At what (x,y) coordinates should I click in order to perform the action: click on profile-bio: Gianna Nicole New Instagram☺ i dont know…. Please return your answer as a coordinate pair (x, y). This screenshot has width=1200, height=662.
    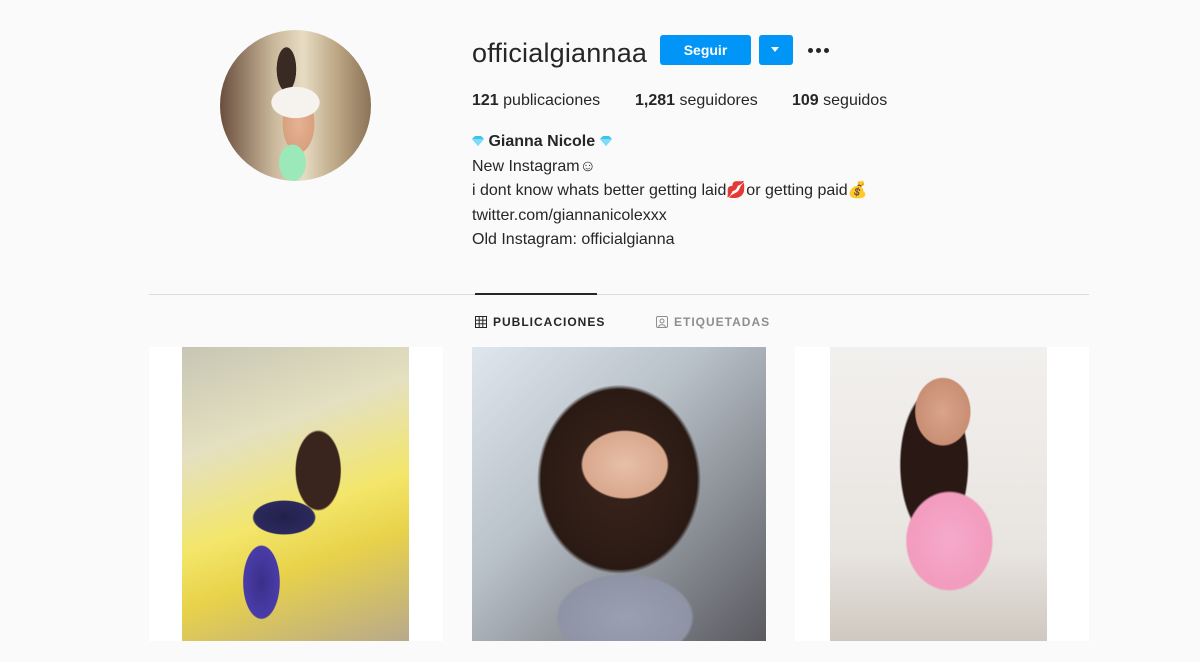
    Looking at the image, I should click on (670, 191).